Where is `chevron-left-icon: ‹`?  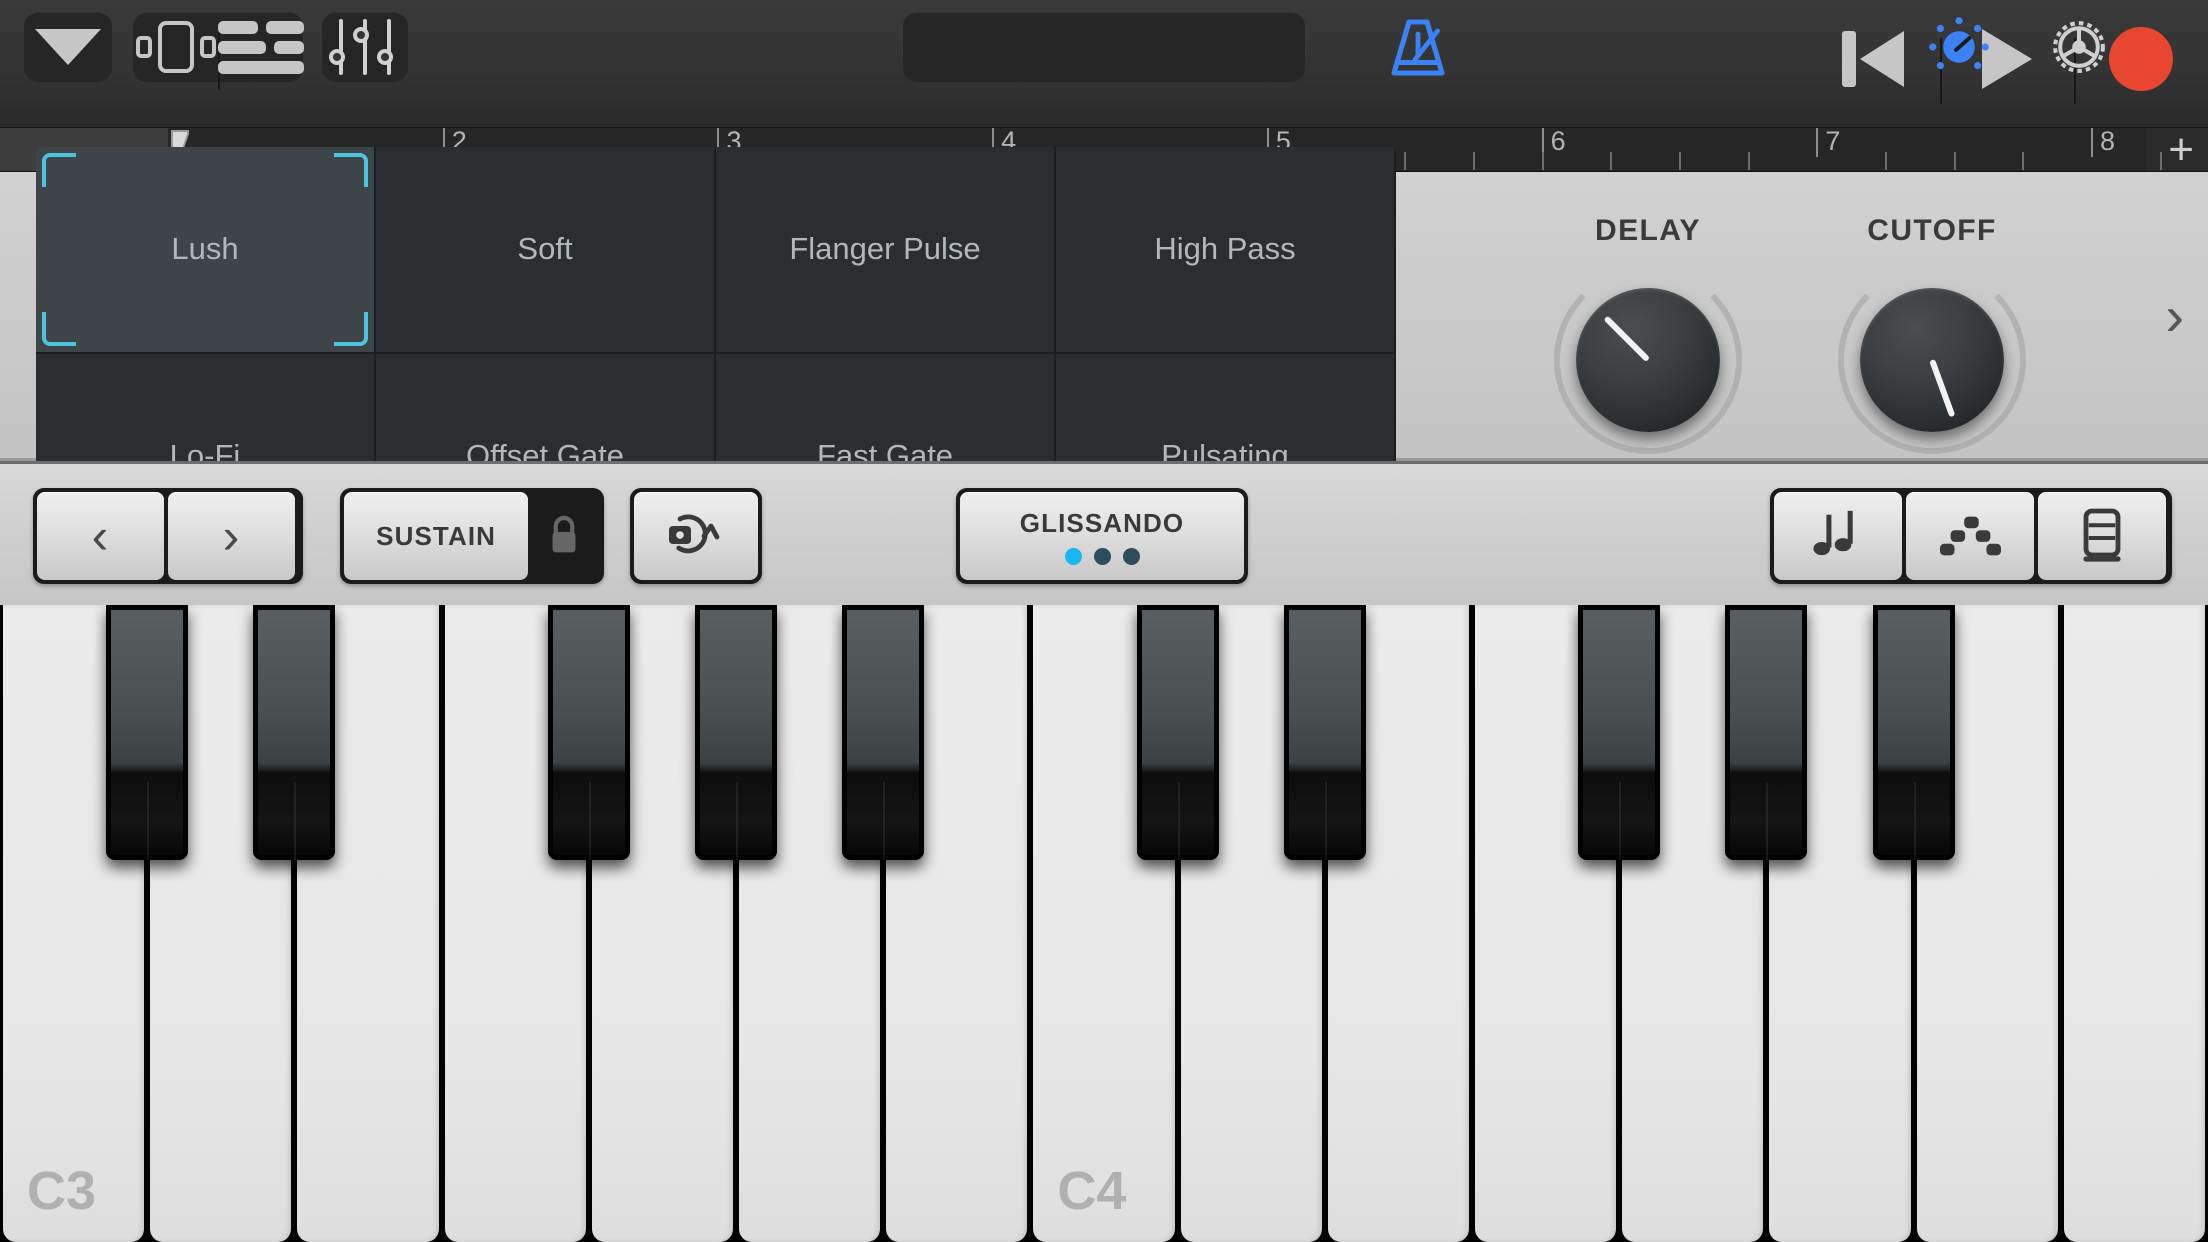 chevron-left-icon: ‹ is located at coordinates (100, 536).